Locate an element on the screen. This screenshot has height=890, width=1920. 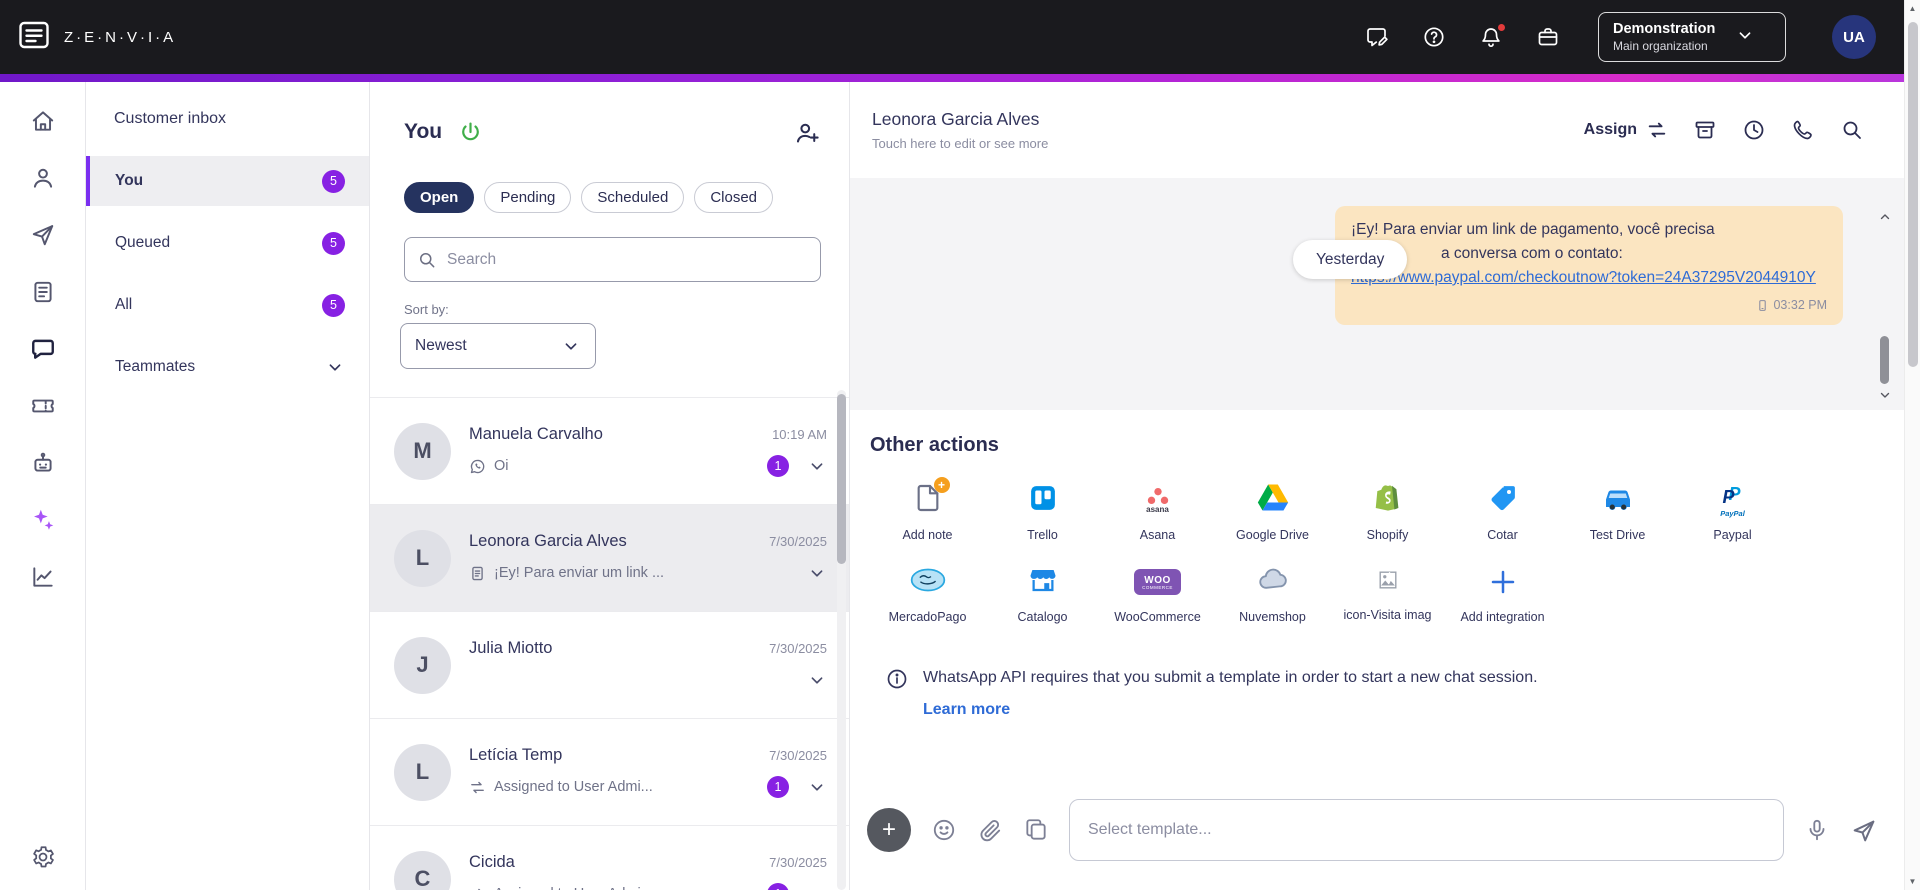
action-broken-image: icon-Visita imag is located at coordinates (1387, 592).